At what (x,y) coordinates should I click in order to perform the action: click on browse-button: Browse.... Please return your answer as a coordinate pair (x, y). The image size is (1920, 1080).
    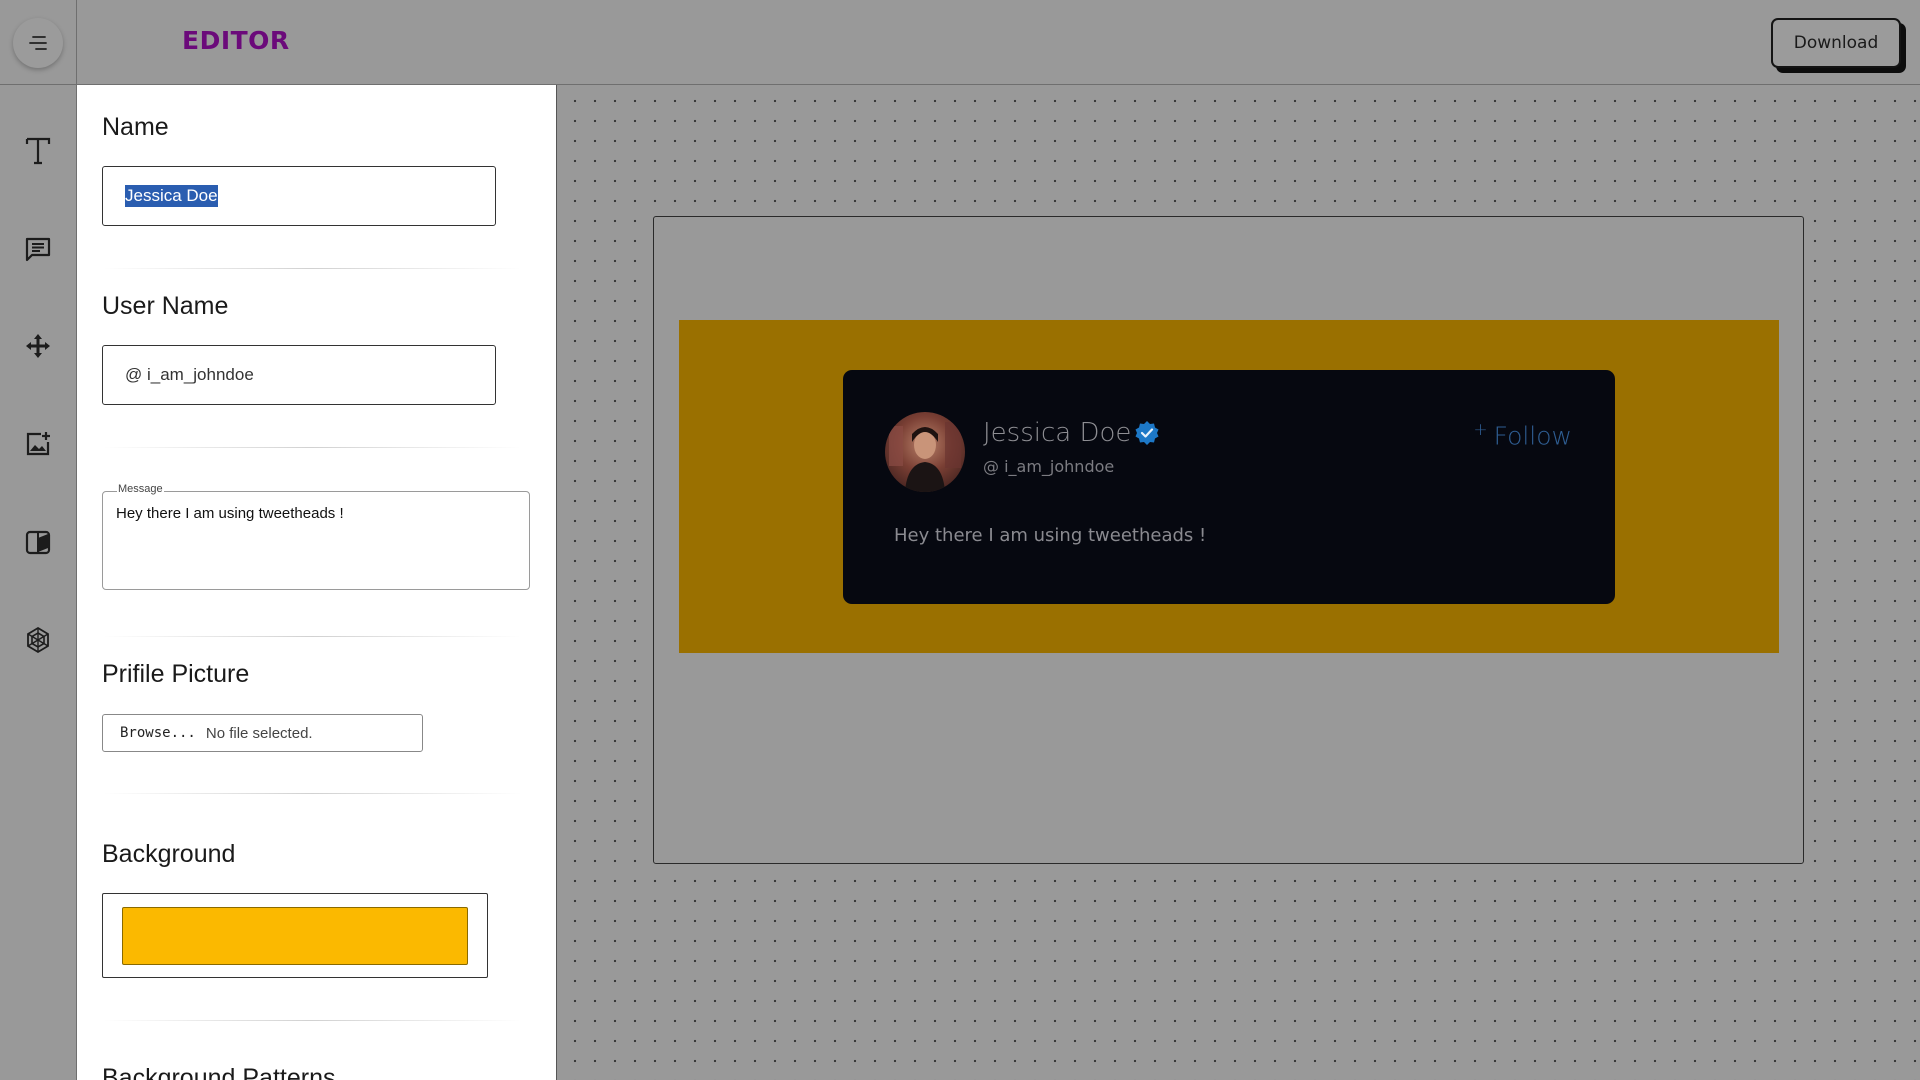
    Looking at the image, I should click on (158, 733).